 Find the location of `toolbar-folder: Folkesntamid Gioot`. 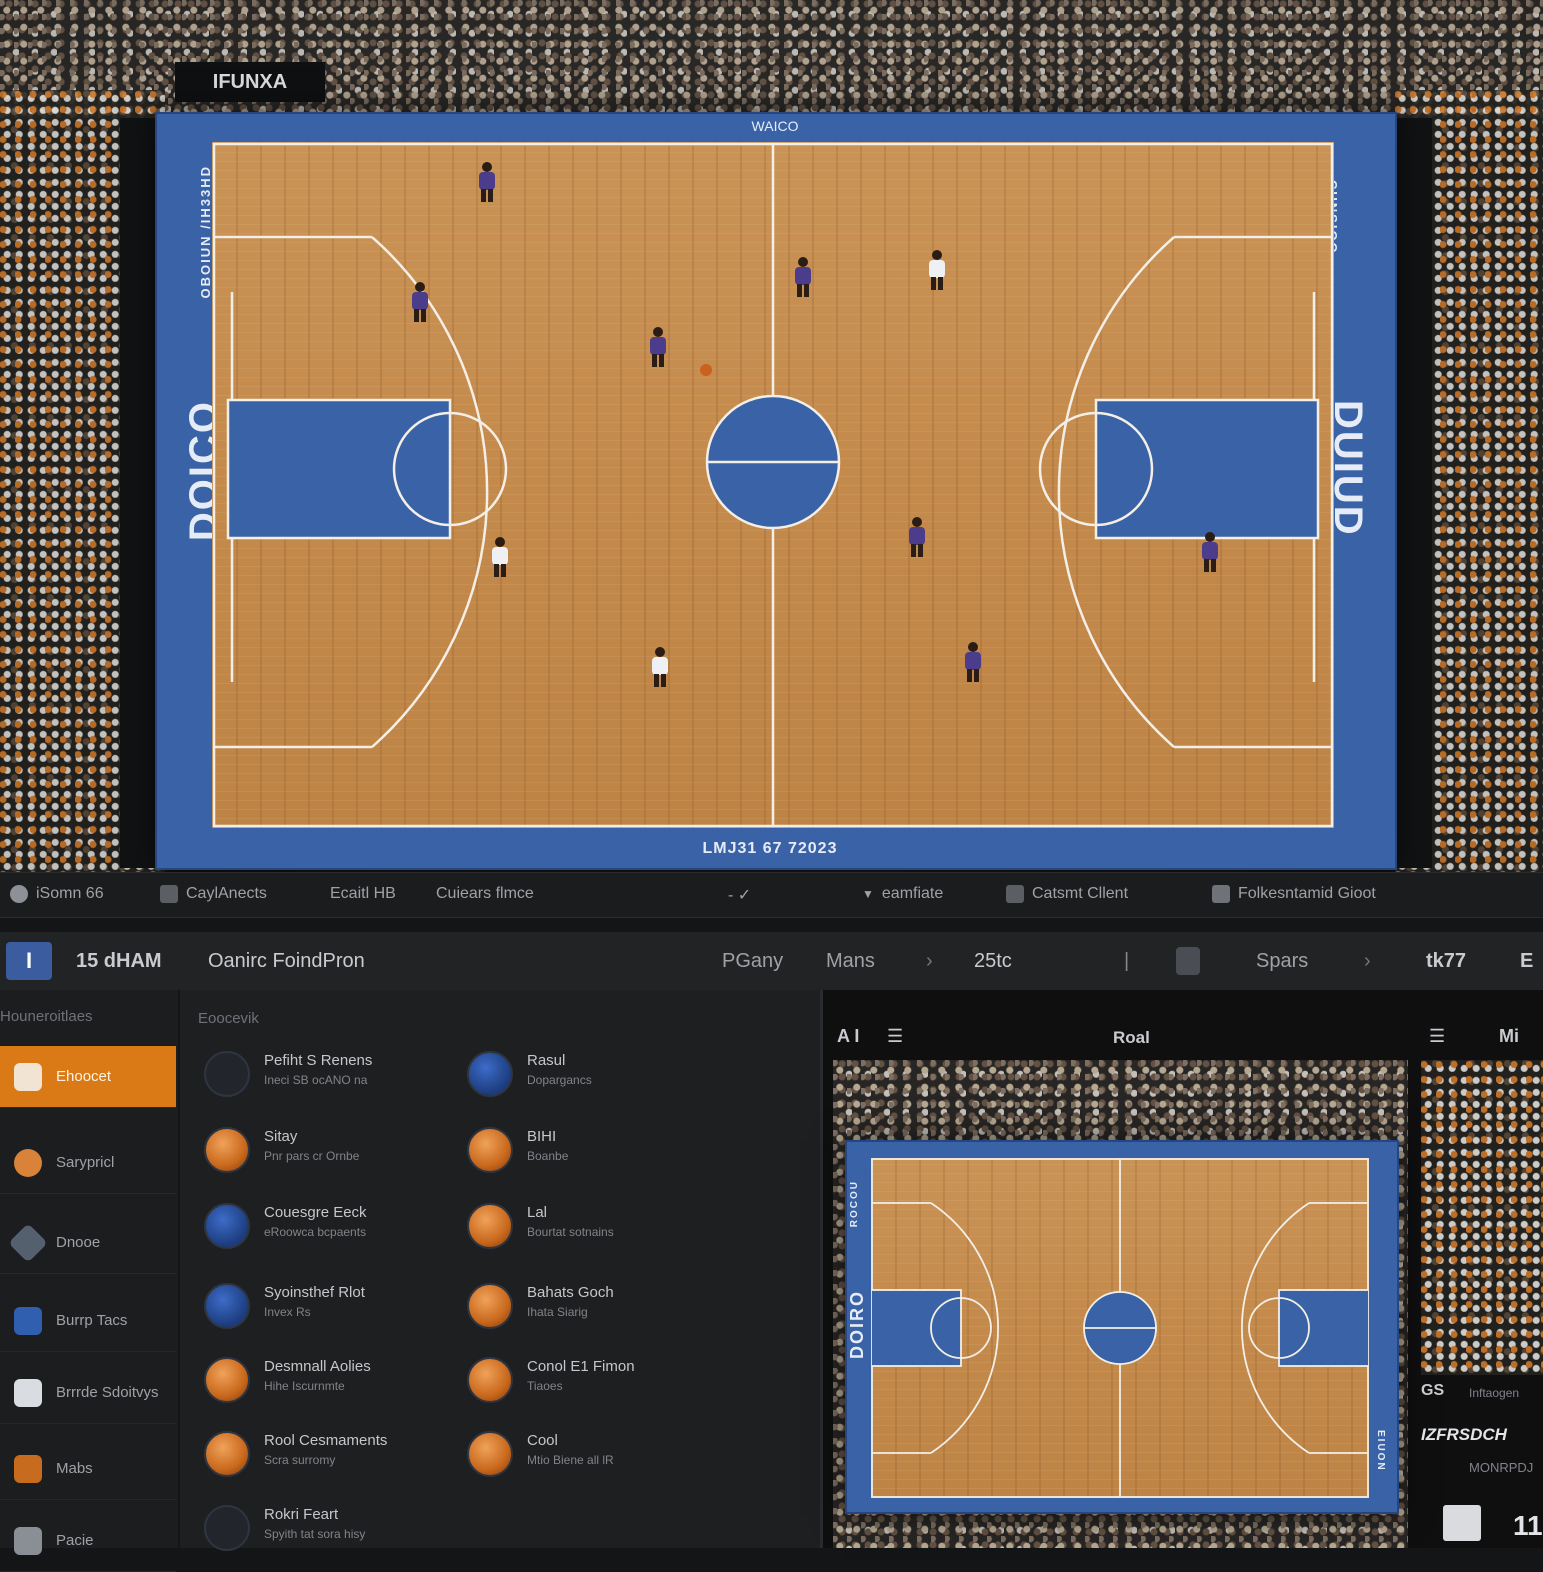

toolbar-folder: Folkesntamid Gioot is located at coordinates (1294, 894).